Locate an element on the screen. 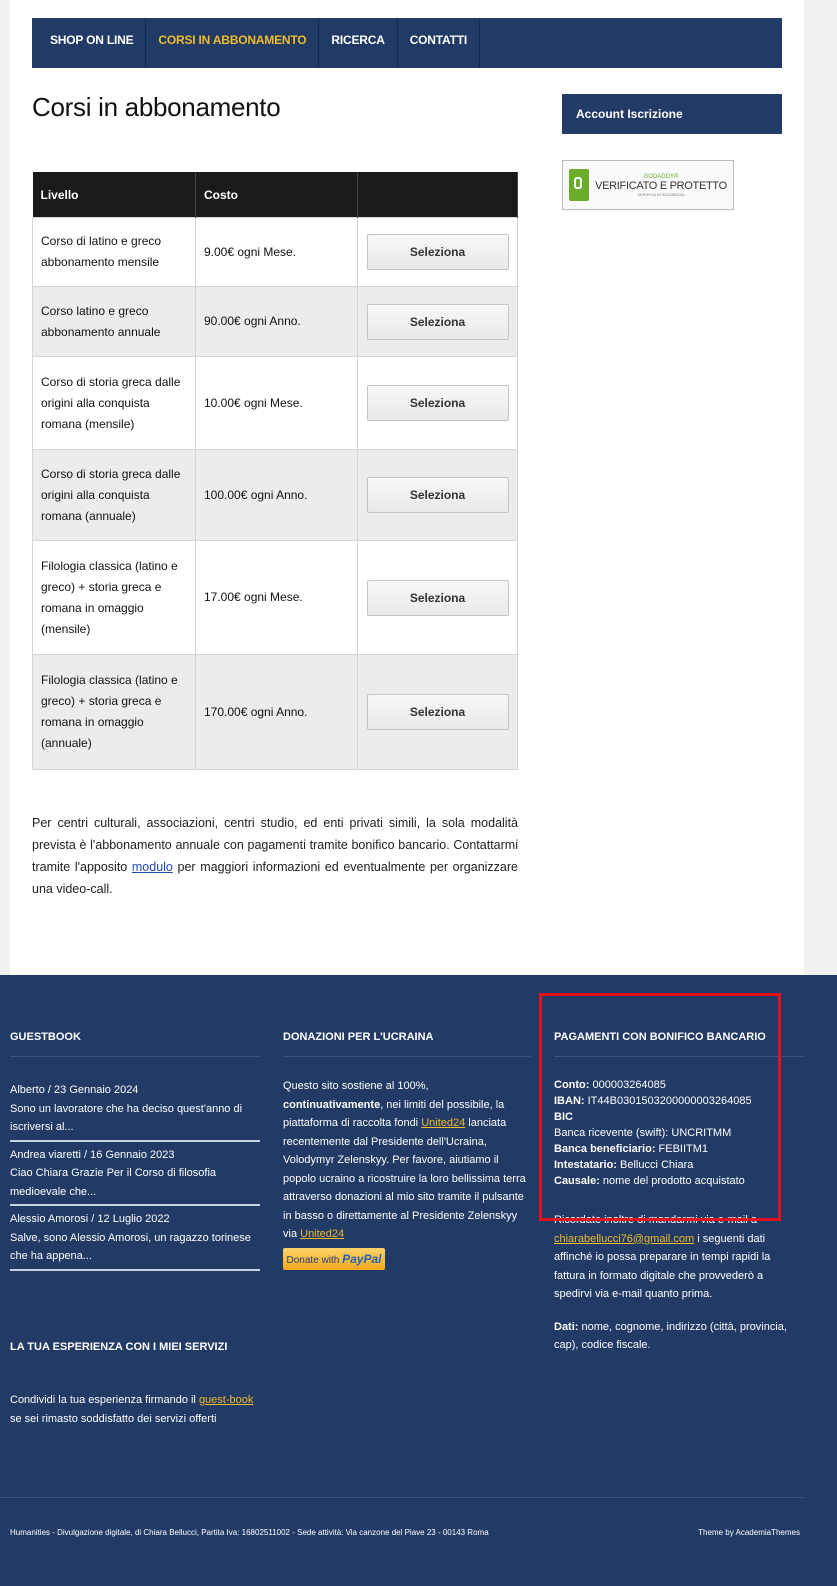  row-level: Corso latino e greco abbonamento annuale is located at coordinates (114, 321).